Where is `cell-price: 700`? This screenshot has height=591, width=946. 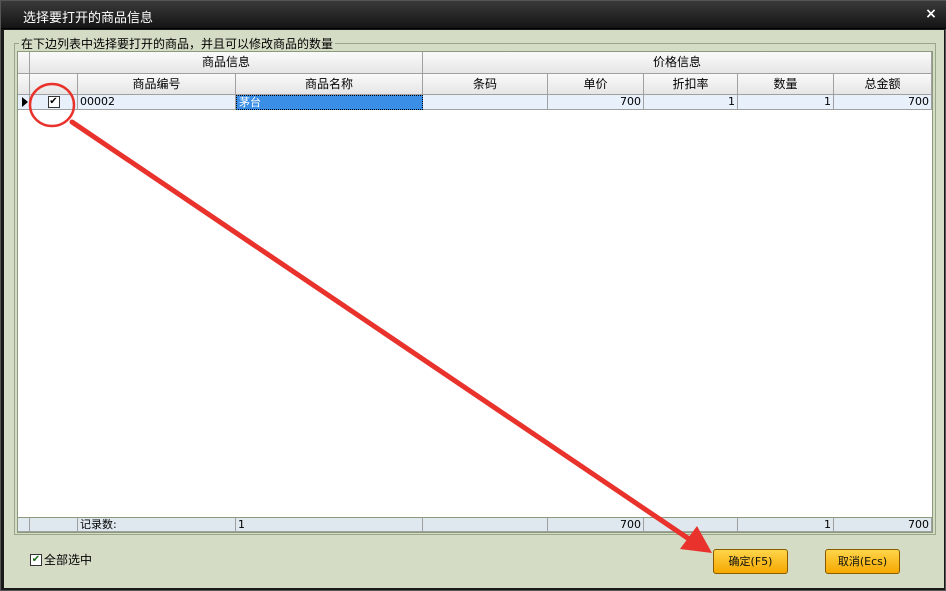
cell-price: 700 is located at coordinates (596, 102).